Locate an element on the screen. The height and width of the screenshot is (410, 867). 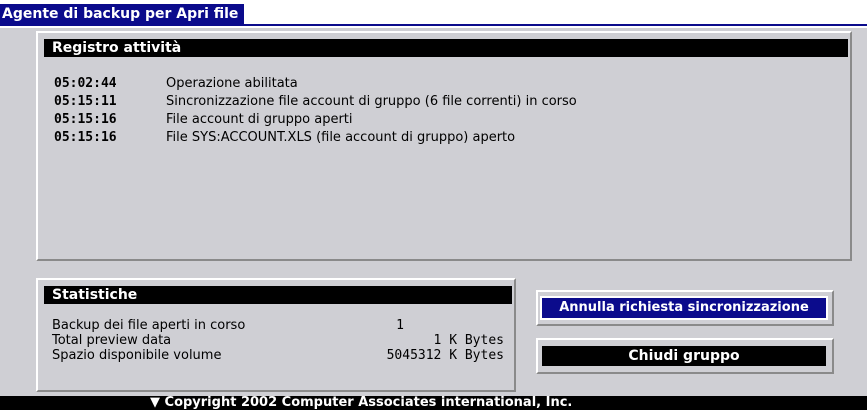
statistics-header: Statistiche is located at coordinates (278, 295).